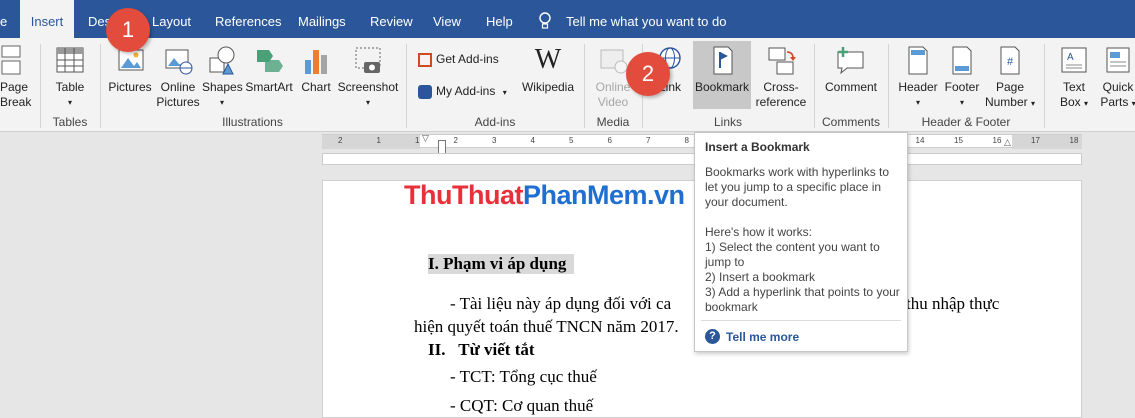  Describe the element at coordinates (966, 122) in the screenshot. I see `group-label-header-footer: Header & Footer` at that location.